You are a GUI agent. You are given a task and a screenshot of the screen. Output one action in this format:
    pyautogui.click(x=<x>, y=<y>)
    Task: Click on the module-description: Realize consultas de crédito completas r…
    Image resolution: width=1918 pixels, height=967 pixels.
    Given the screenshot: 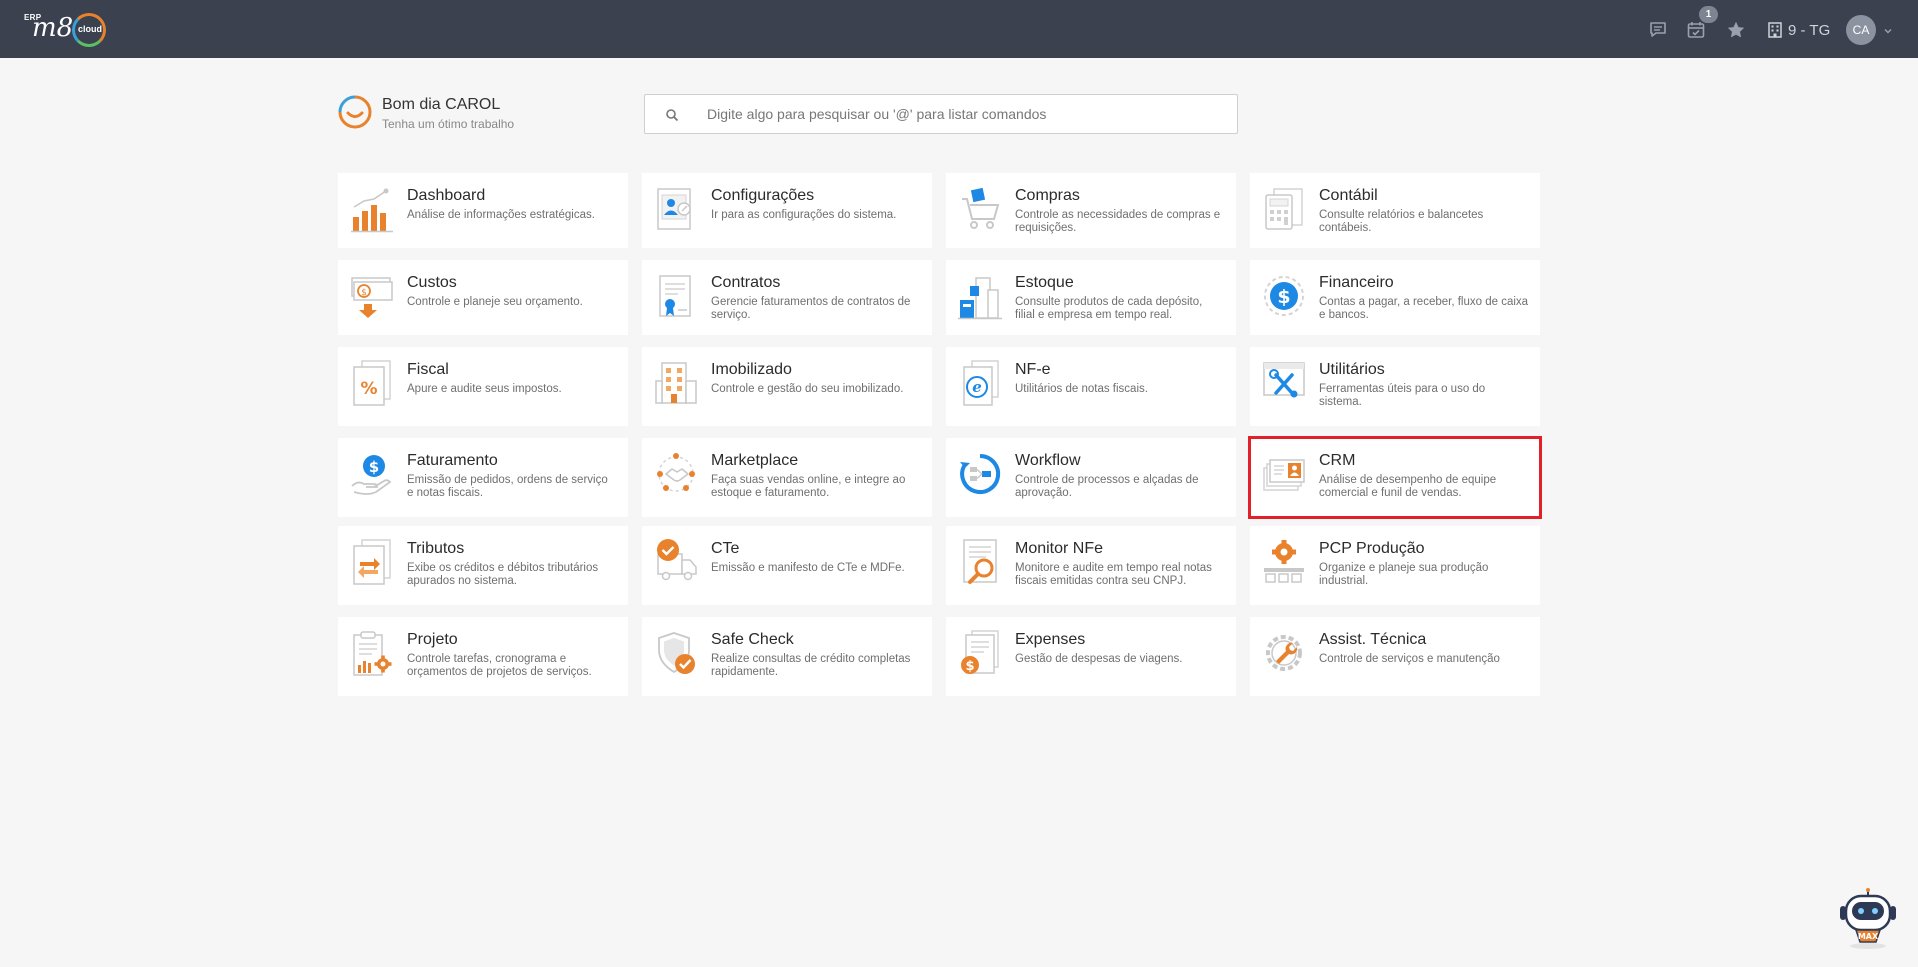 What is the action you would take?
    pyautogui.click(x=811, y=665)
    